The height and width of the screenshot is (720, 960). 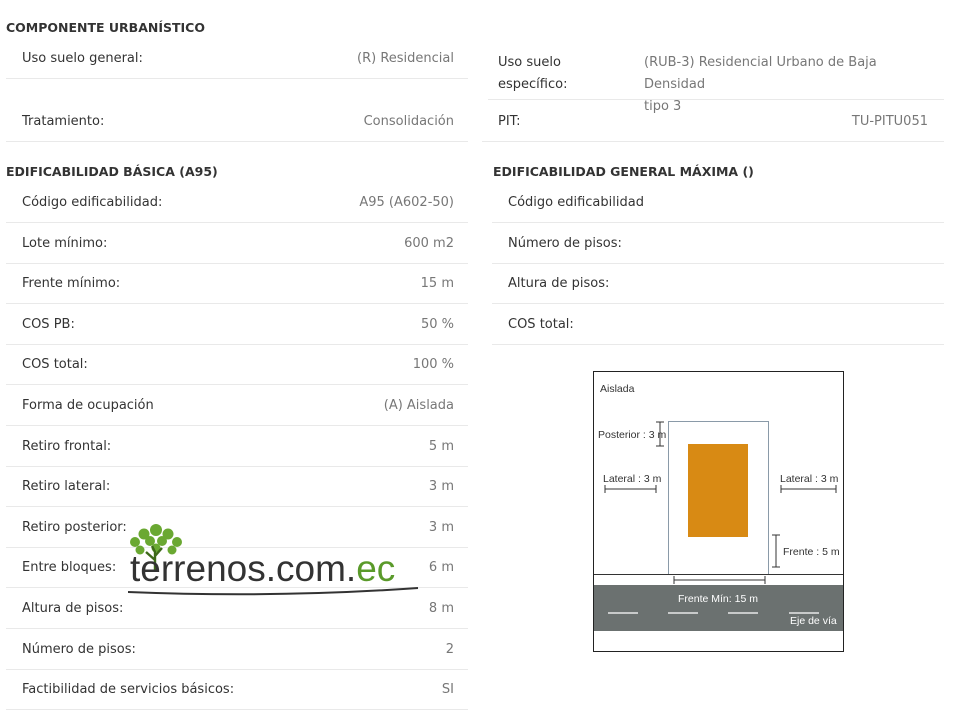 I want to click on basica-row-value: 50 %, so click(x=437, y=324).